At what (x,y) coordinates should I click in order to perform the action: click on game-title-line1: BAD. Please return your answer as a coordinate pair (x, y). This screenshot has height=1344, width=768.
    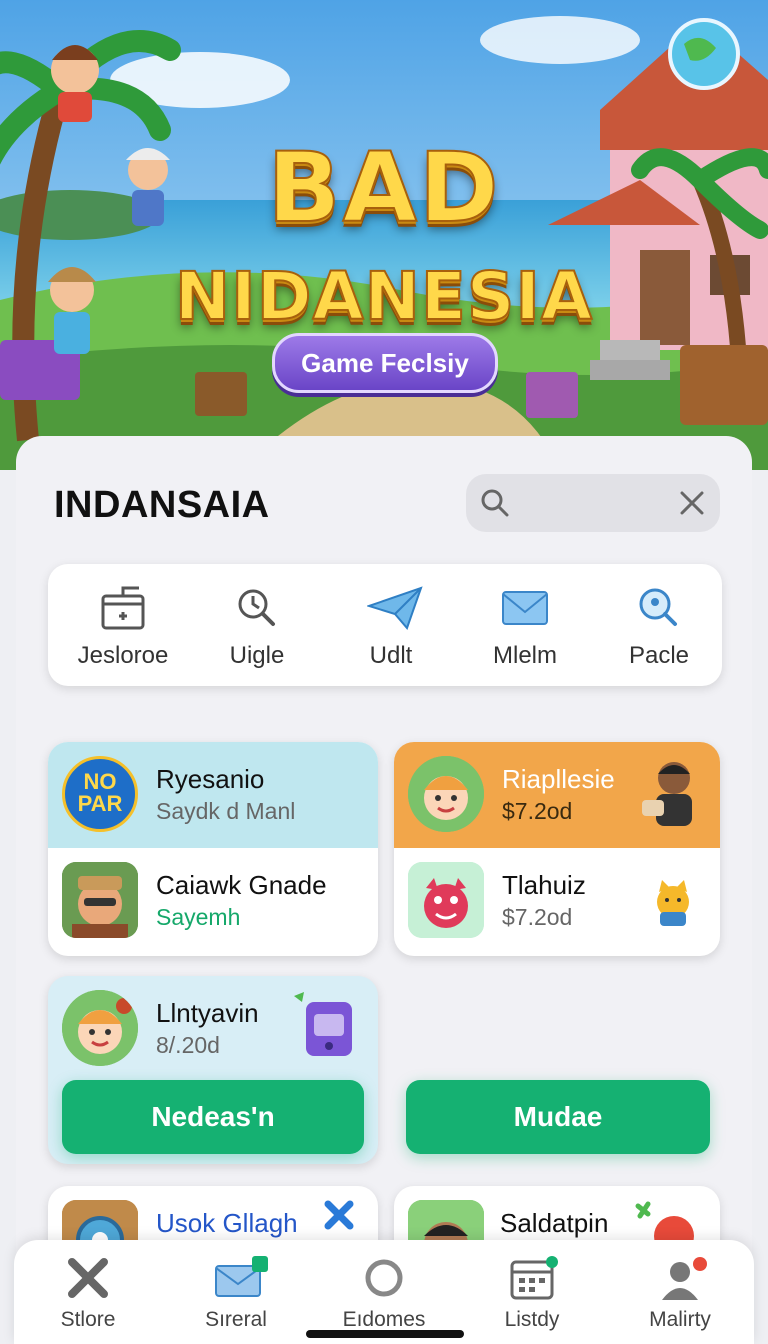
    Looking at the image, I should click on (383, 188).